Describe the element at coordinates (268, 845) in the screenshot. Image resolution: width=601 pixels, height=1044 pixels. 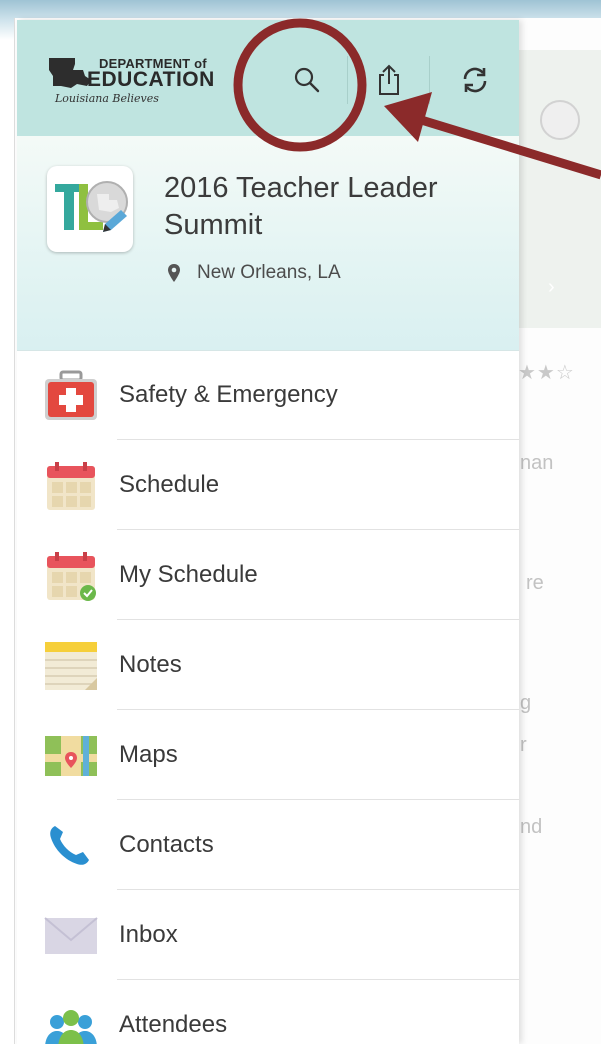
I see `menu-item-contacts: Contacts` at that location.